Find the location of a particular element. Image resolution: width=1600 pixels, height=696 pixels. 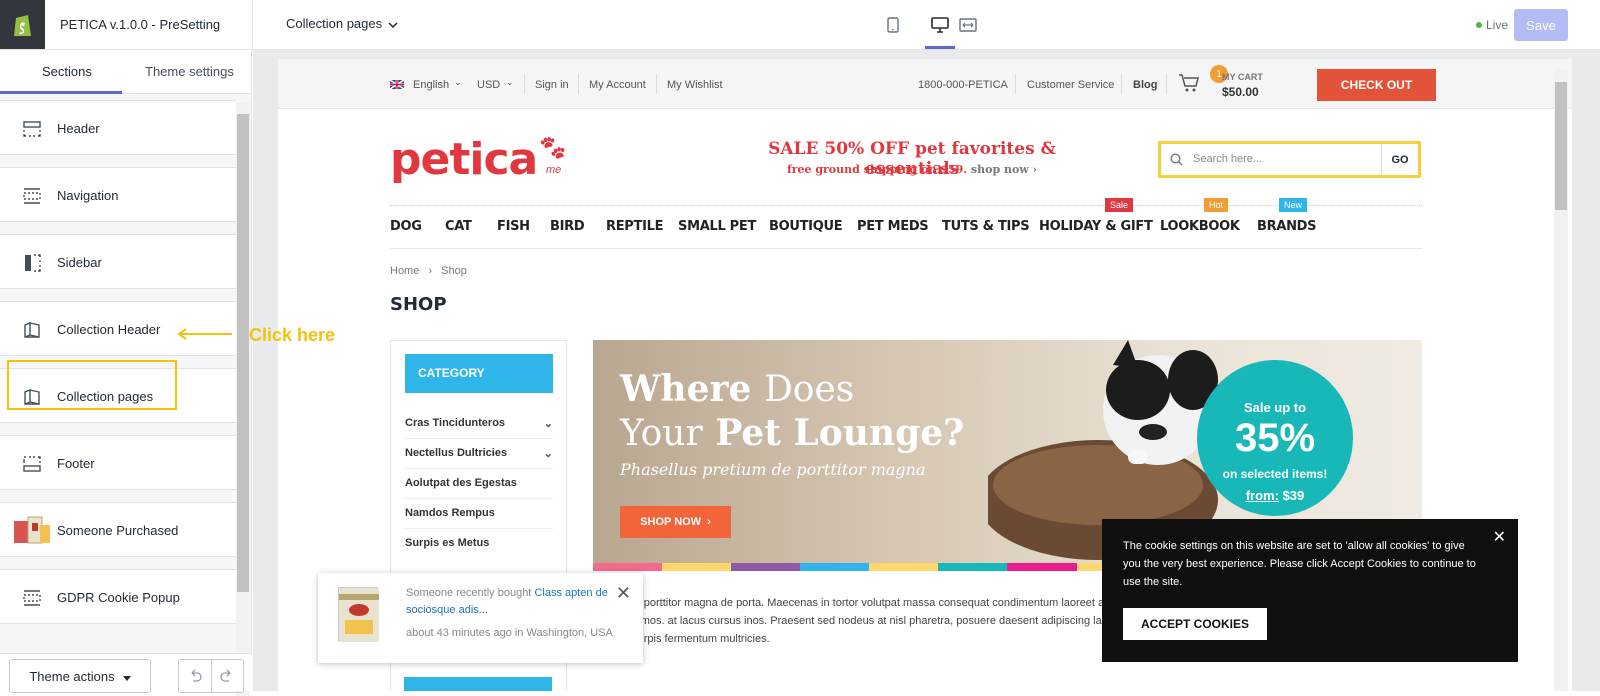

sidebar-bottom-bar: Theme actions is located at coordinates (126, 673).